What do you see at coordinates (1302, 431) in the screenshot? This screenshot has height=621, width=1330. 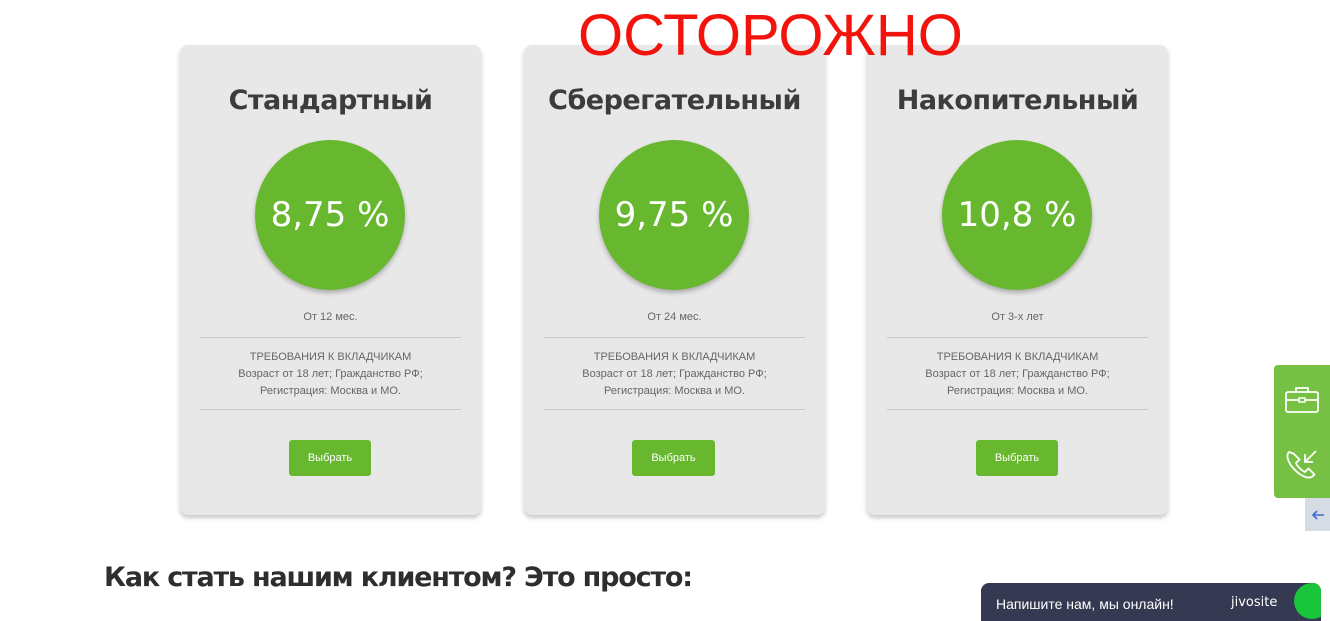 I see `side-contact-panel` at bounding box center [1302, 431].